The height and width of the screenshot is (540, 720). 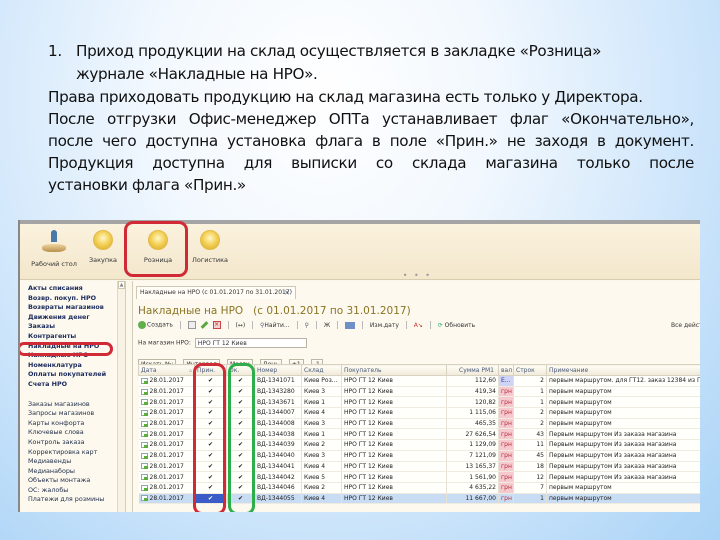 I want to click on column-header-number: Номер, so click(x=278, y=370).